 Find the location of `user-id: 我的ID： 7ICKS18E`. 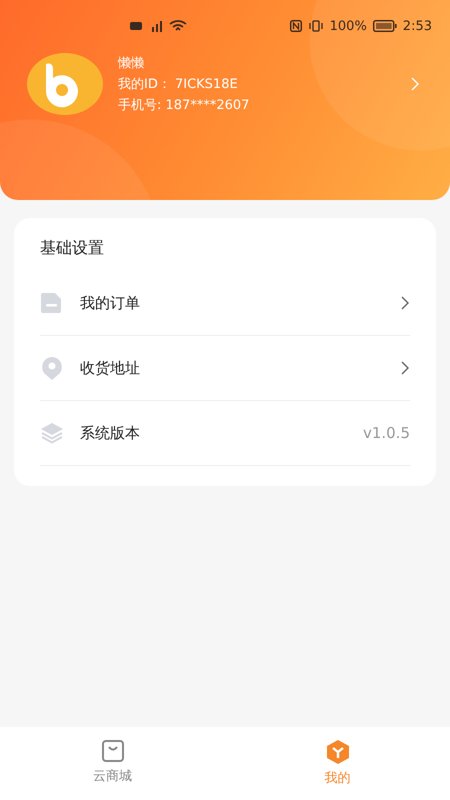

user-id: 我的ID： 7ICKS18E is located at coordinates (178, 84).